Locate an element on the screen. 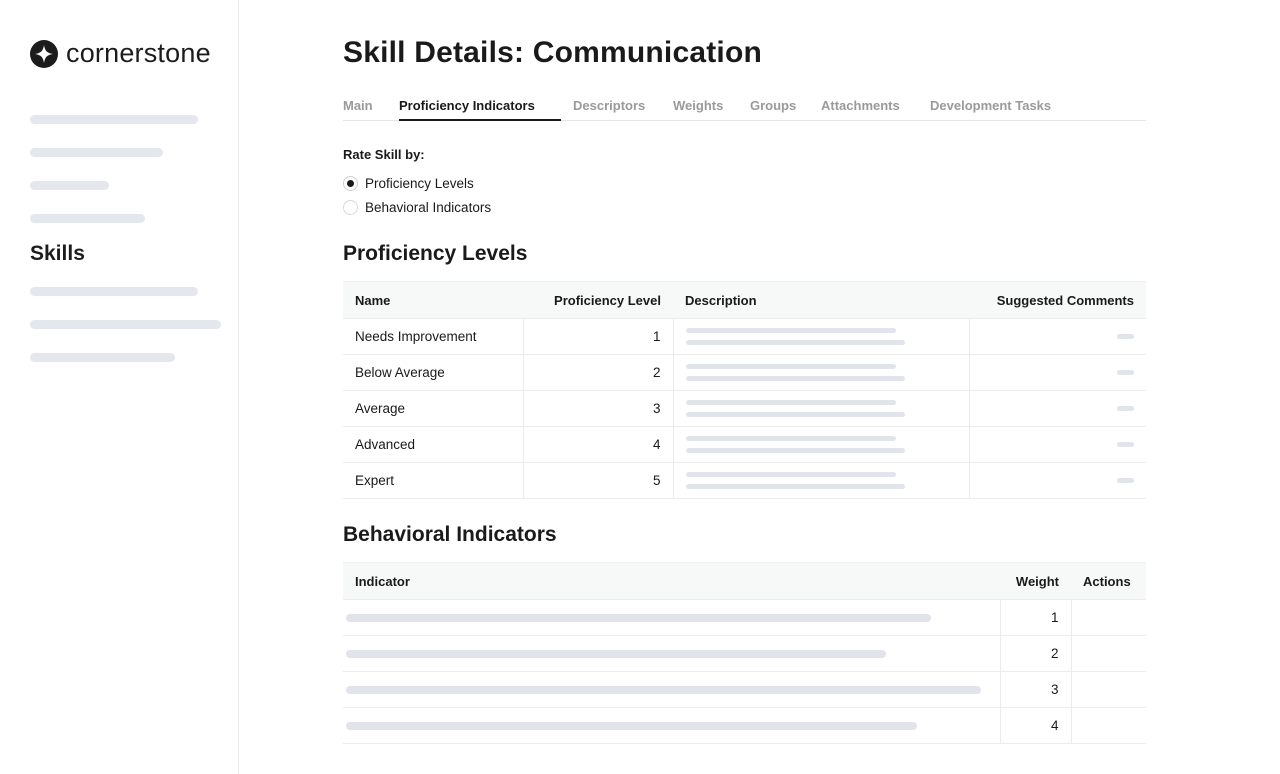  weight-cell: 4 is located at coordinates (1035, 725).